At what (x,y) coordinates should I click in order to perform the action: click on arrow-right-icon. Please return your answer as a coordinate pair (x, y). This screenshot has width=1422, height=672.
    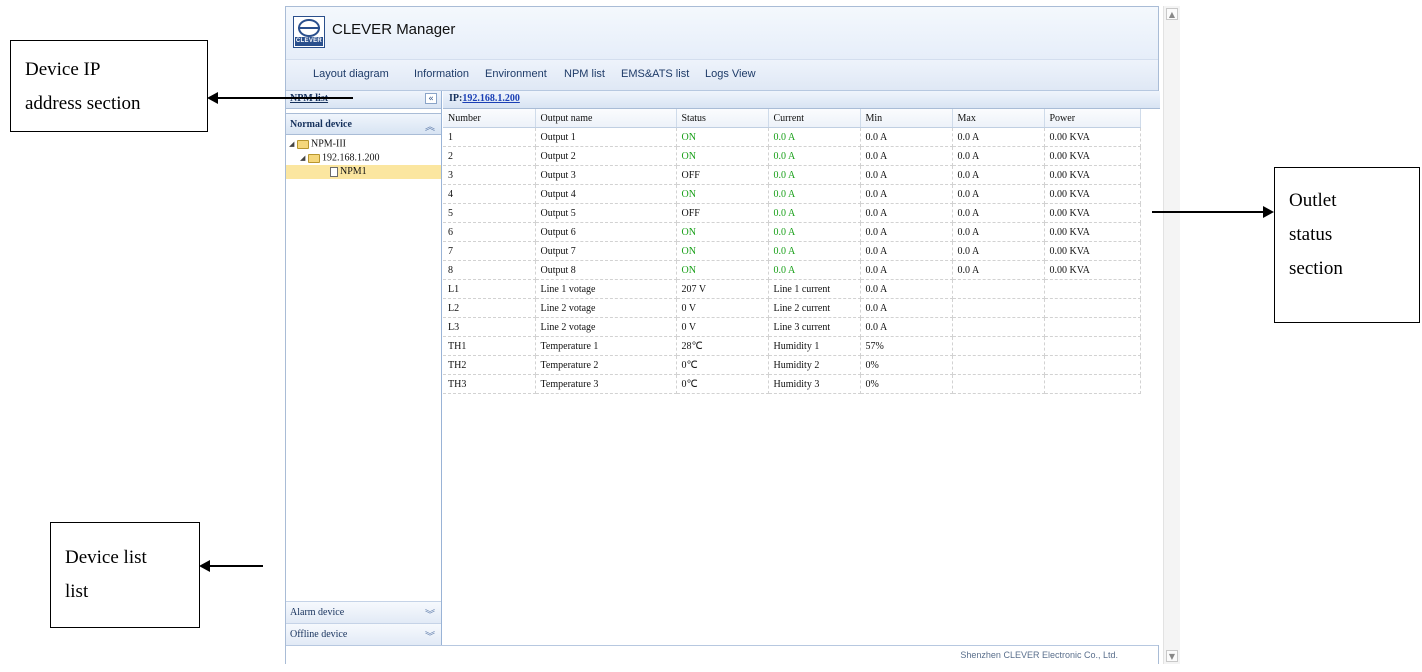
    Looking at the image, I should click on (1268, 212).